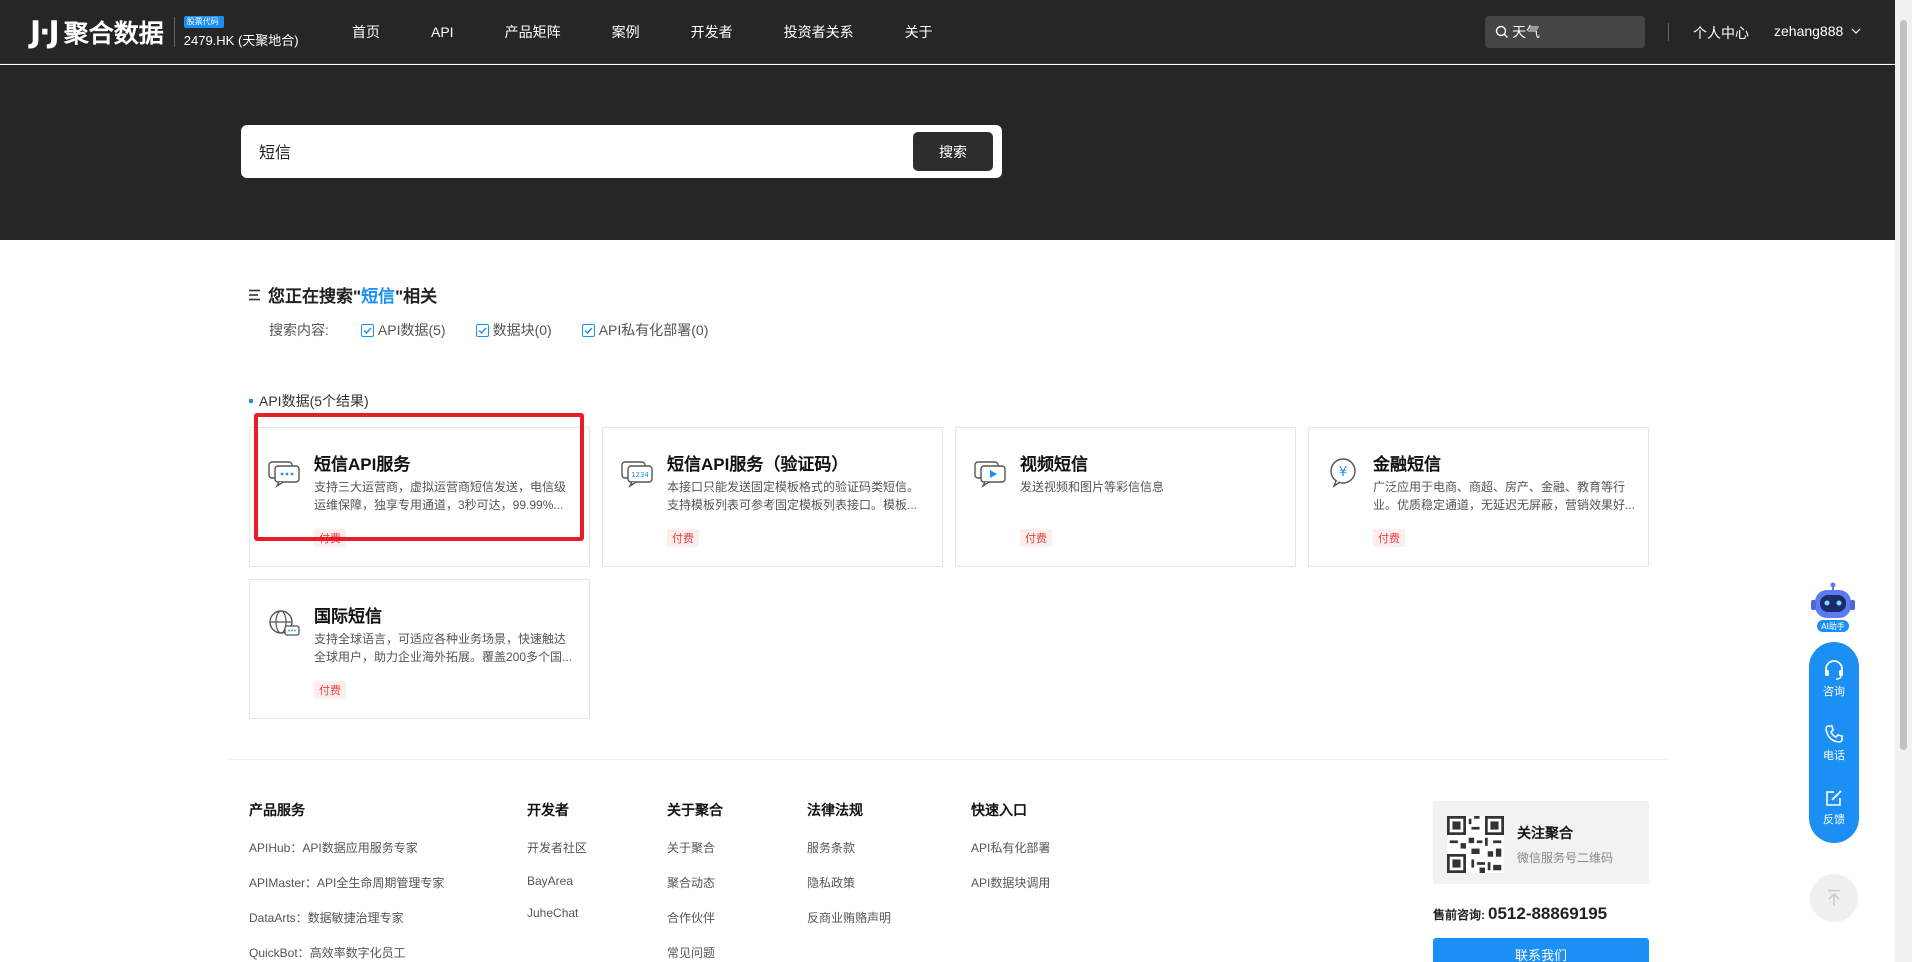 This screenshot has height=962, width=1912. I want to click on stock-badge: 股票代码, so click(203, 21).